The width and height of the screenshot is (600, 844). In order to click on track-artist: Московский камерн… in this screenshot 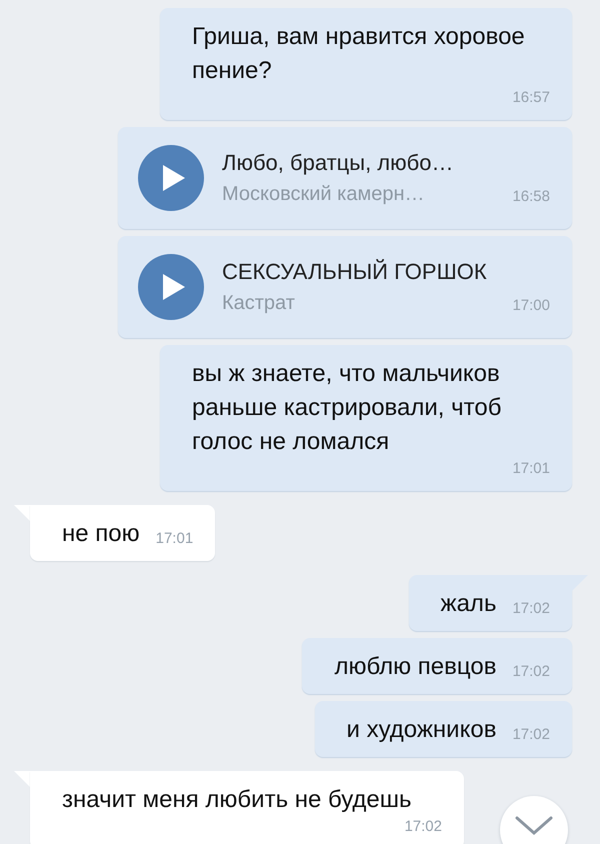, I will do `click(323, 194)`.